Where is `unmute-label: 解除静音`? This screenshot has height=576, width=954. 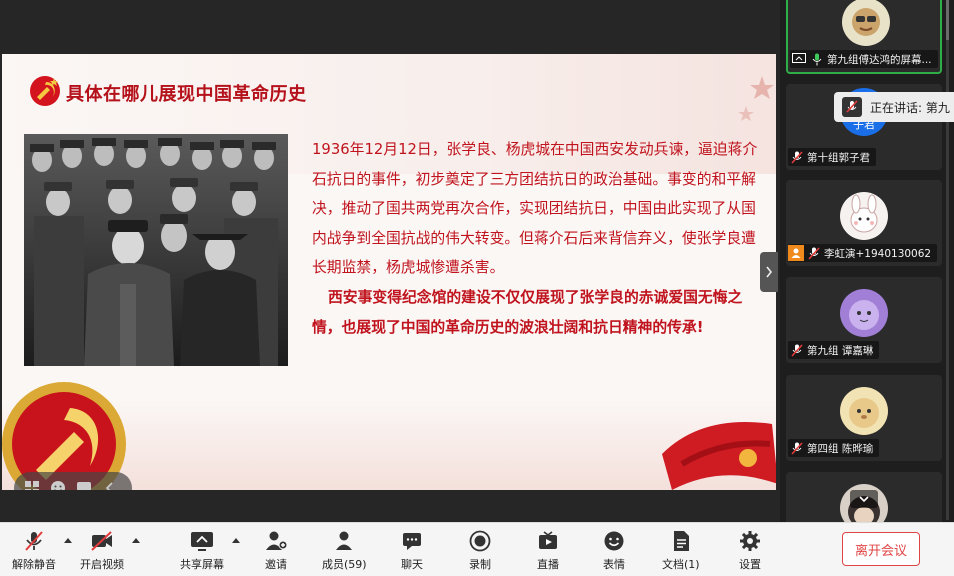
unmute-label: 解除静音 is located at coordinates (34, 564).